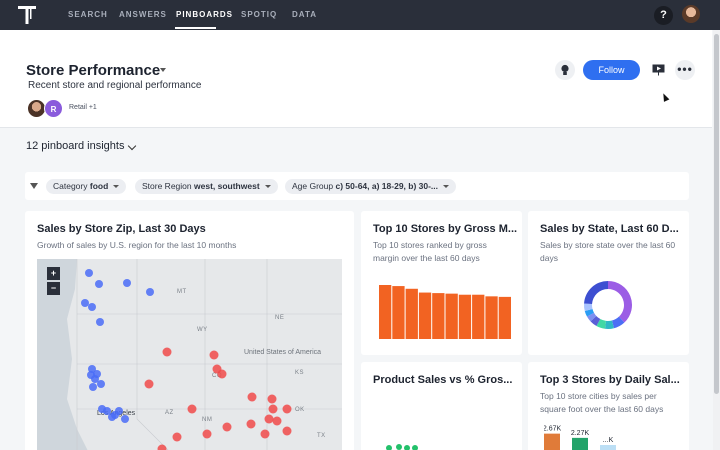  Describe the element at coordinates (207, 420) in the screenshot. I see `map-label: NM` at that location.